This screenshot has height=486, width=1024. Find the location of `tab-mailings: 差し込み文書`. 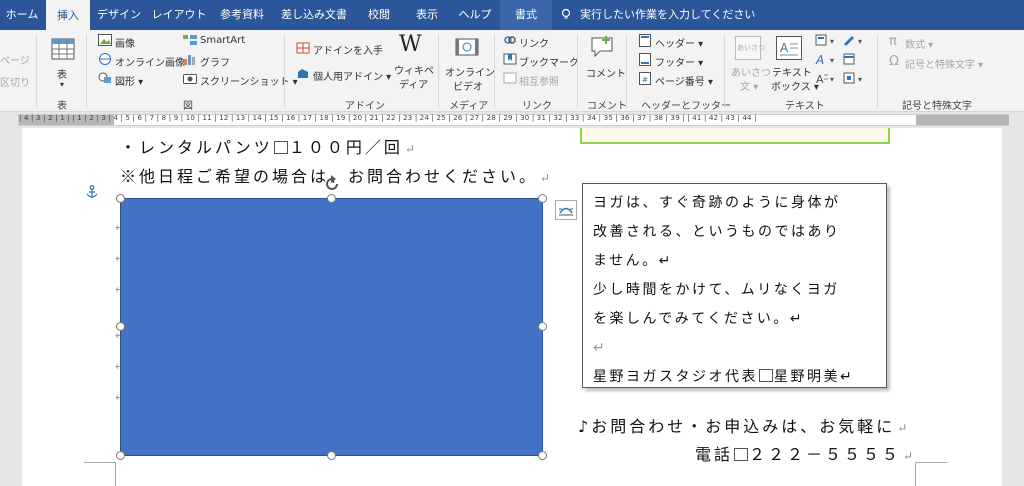

tab-mailings: 差し込み文書 is located at coordinates (314, 15).